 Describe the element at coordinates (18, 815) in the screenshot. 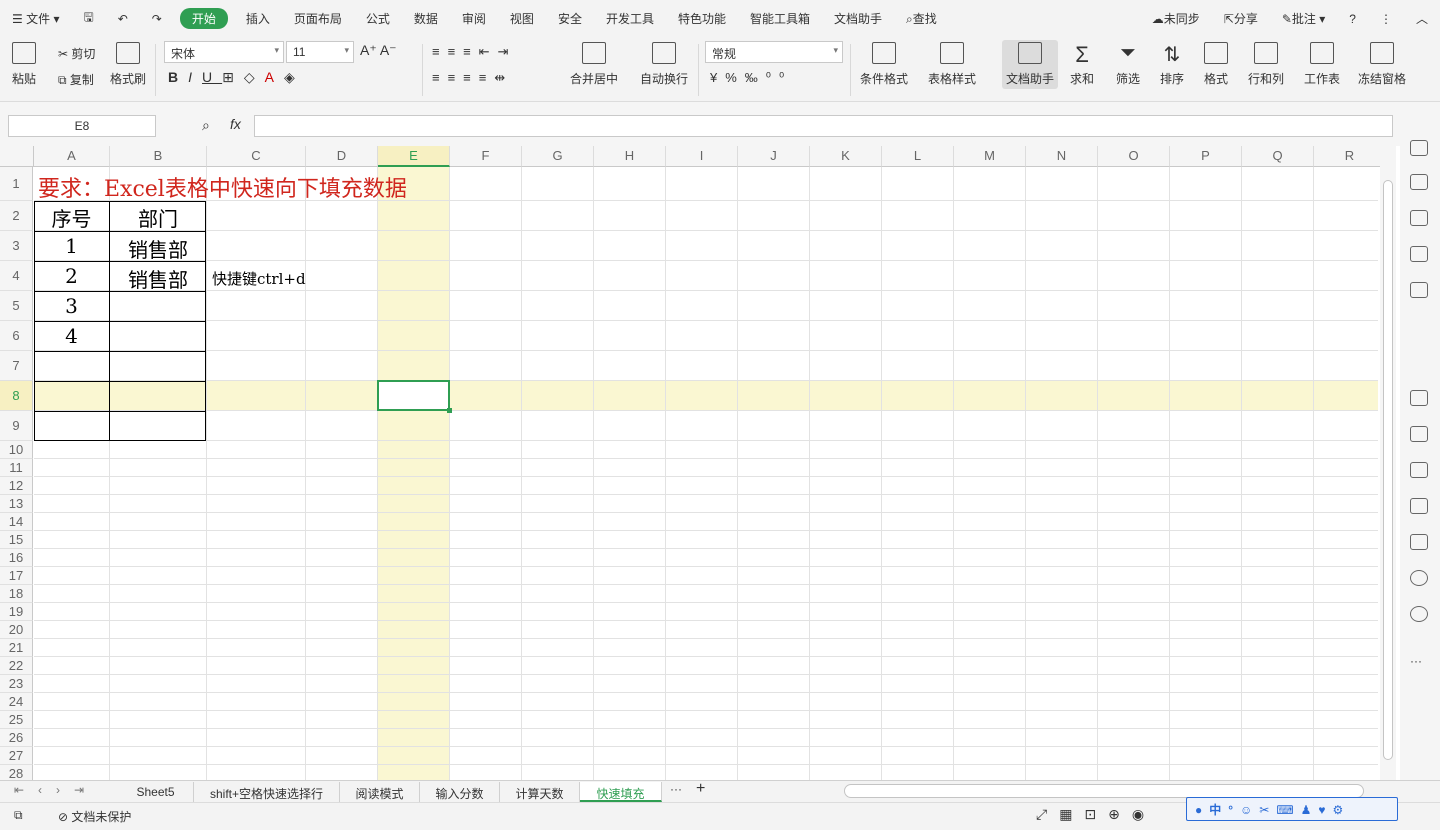

I see `doc-status-icon: ⧉` at that location.